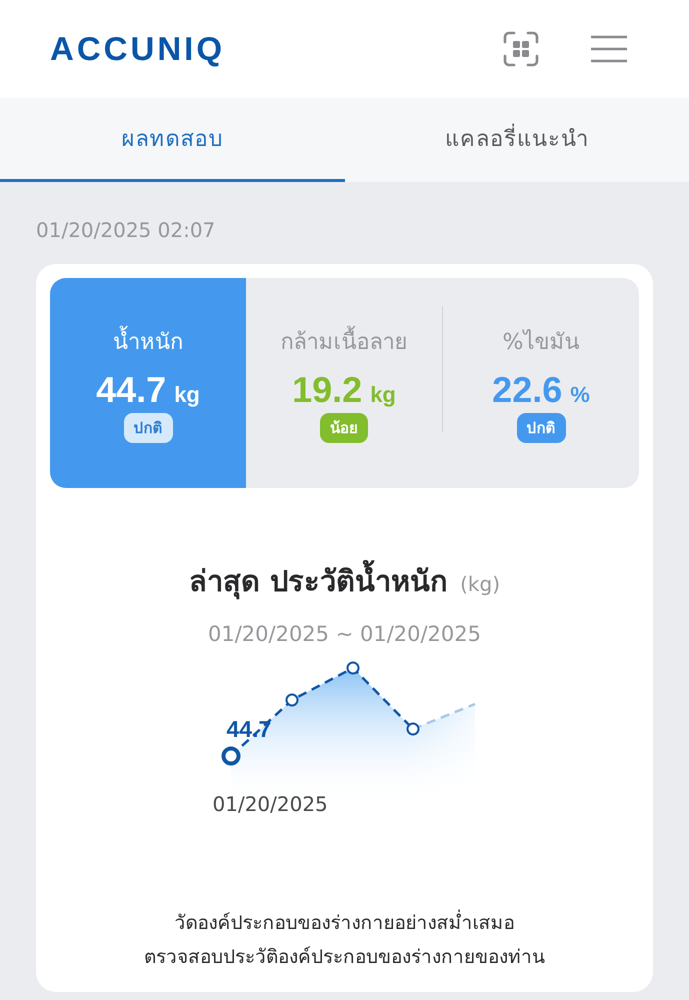  Describe the element at coordinates (148, 341) in the screenshot. I see `metric-label: น้ำหนัก` at that location.